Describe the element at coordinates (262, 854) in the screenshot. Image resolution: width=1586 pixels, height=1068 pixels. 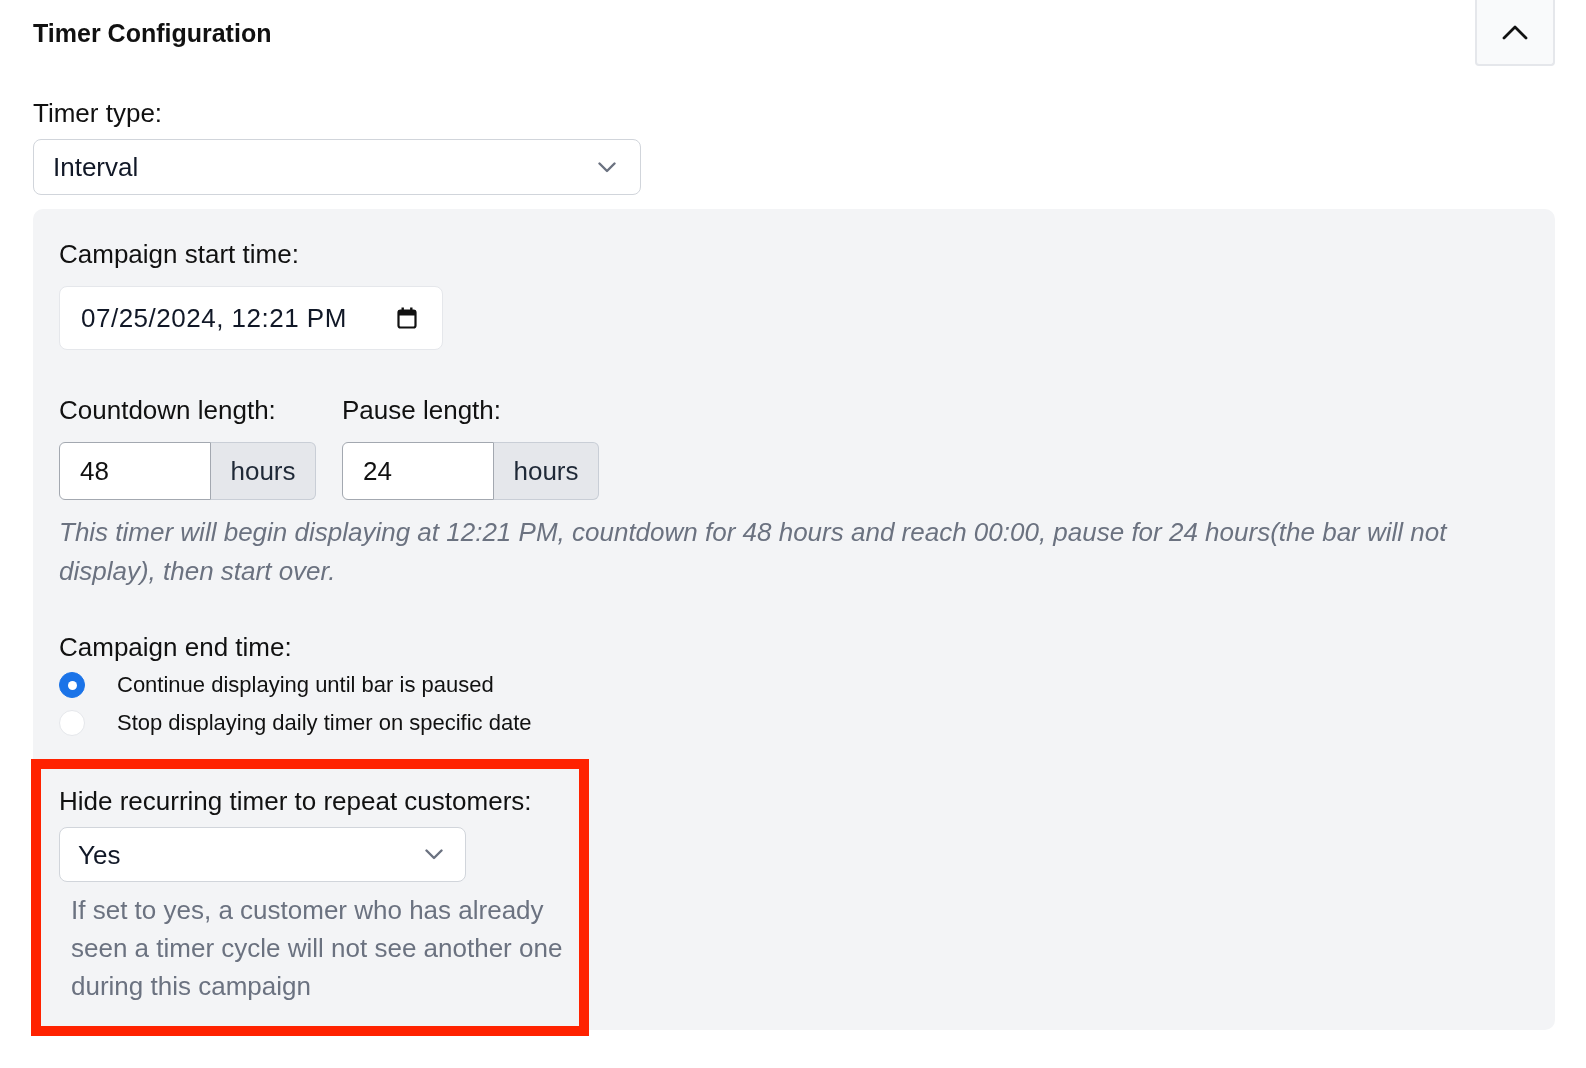
I see `repeat-customers-select: Yes` at that location.